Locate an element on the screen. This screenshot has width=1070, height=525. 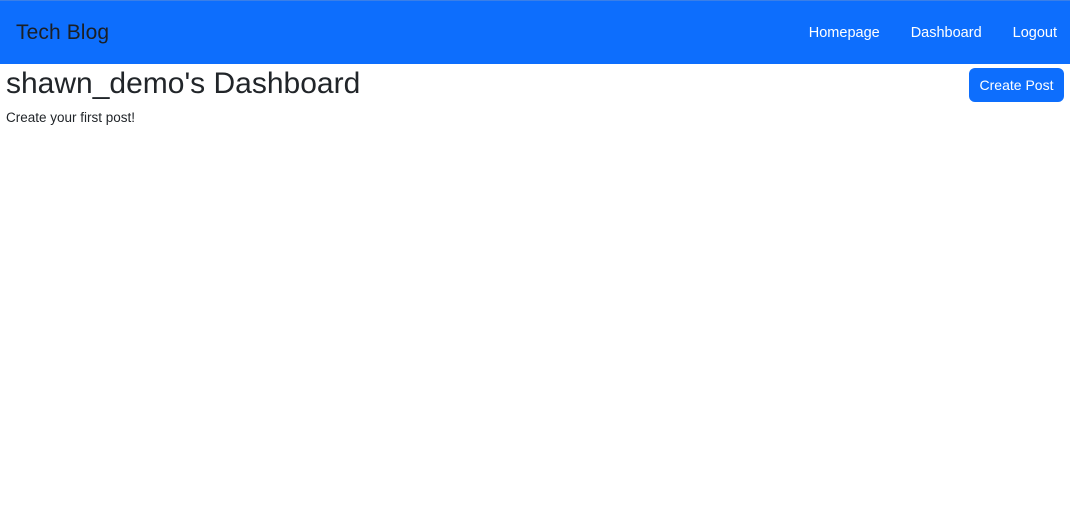
page-title: shawn_demo's Dashboard is located at coordinates (183, 83).